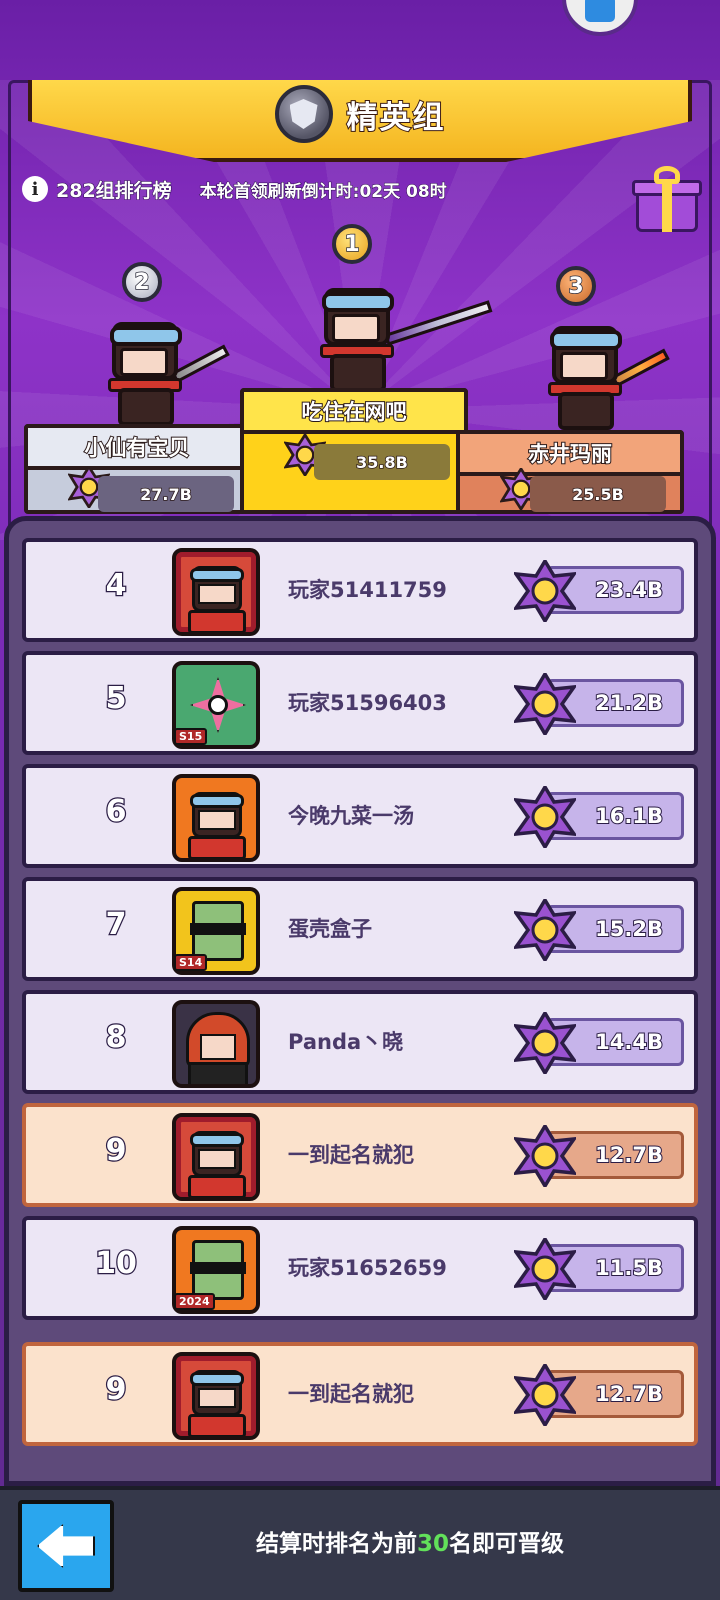 The image size is (720, 1600). I want to click on leaderboard-row: 9 一到起名就犯 12.7B, so click(360, 1155).